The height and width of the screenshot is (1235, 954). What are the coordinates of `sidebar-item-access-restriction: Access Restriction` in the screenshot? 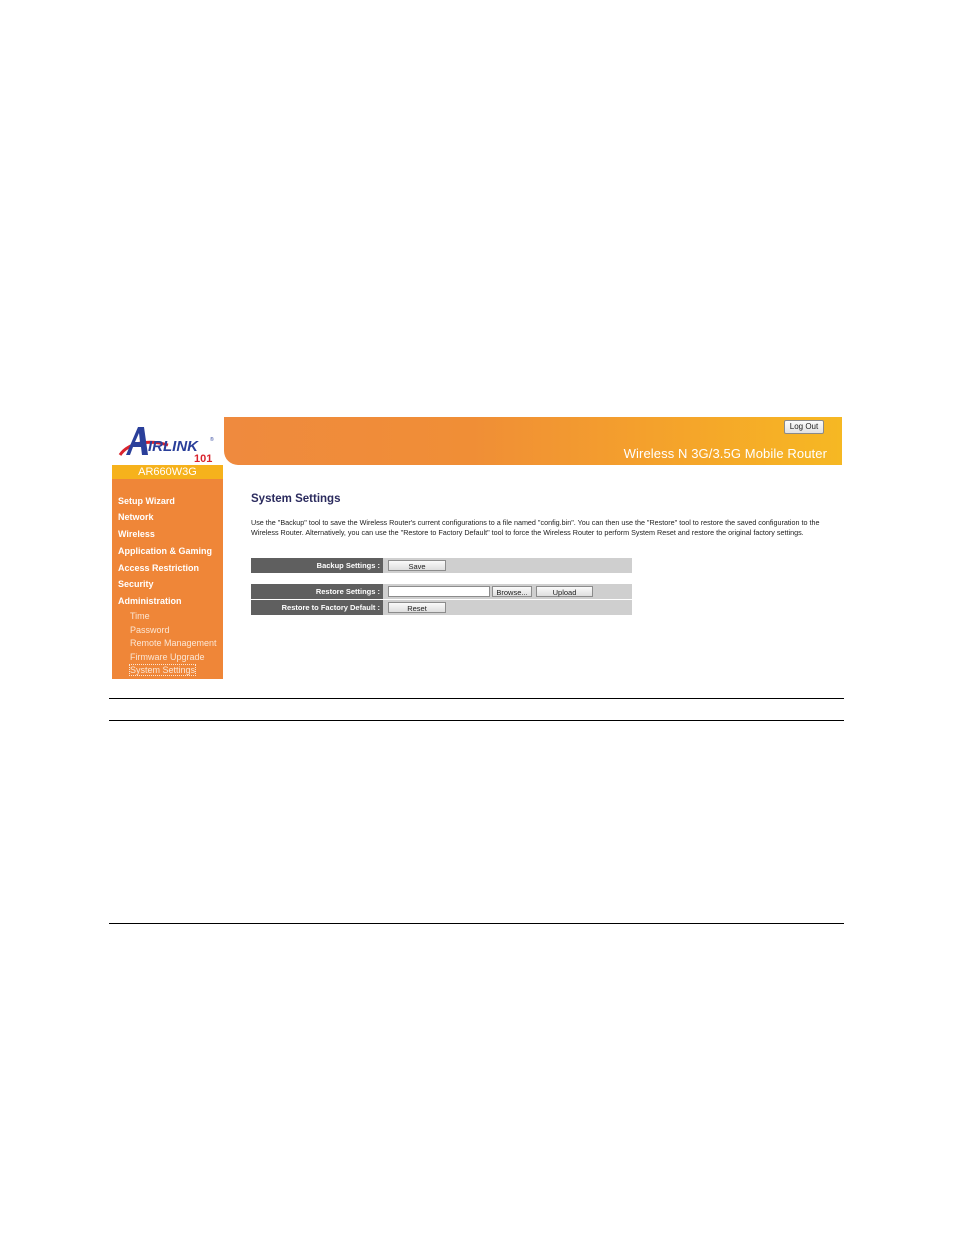 It's located at (158, 568).